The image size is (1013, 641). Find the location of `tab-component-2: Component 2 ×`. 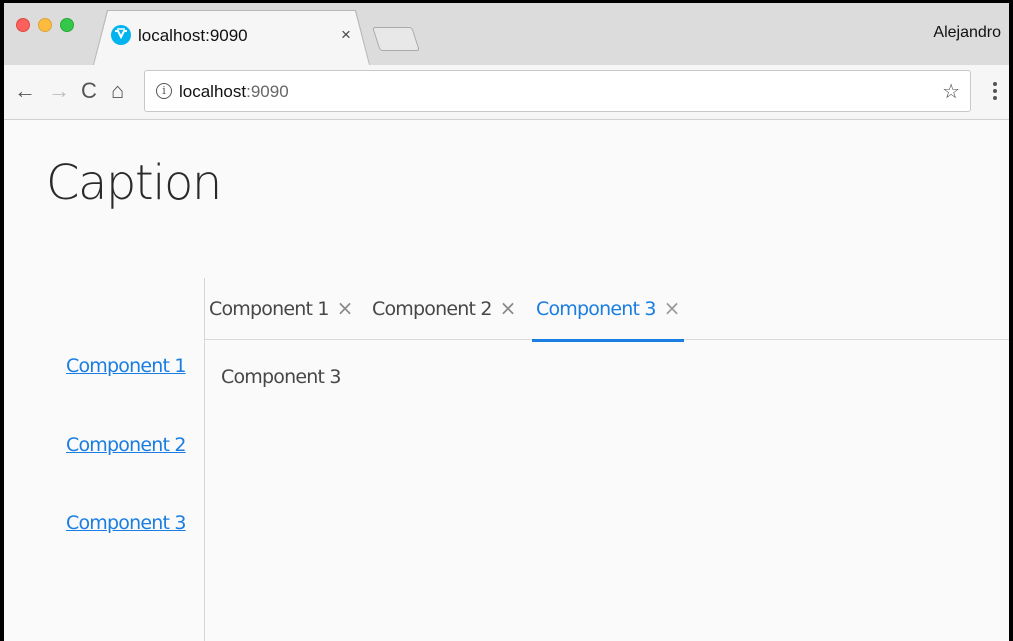

tab-component-2: Component 2 × is located at coordinates (444, 318).